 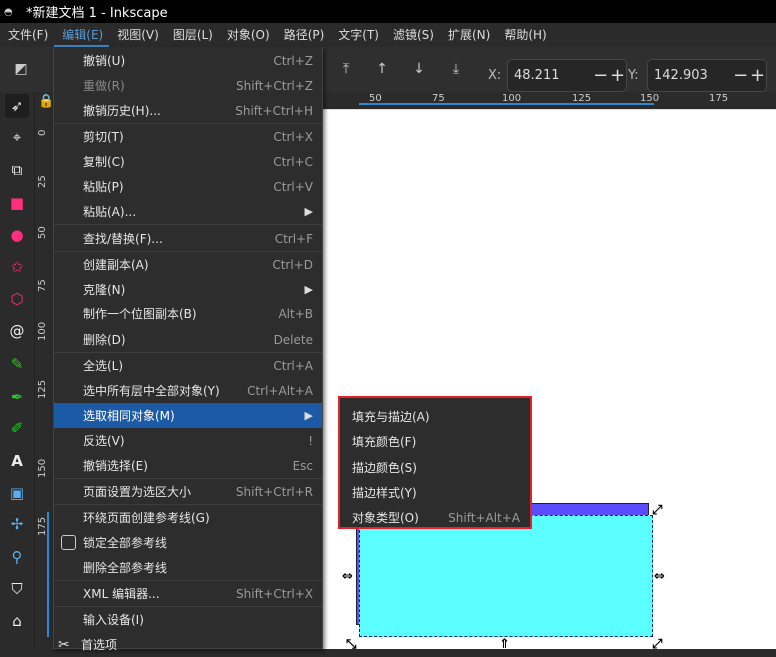 I want to click on menu-item-shortcut: Ctrl+Z, so click(x=293, y=60).